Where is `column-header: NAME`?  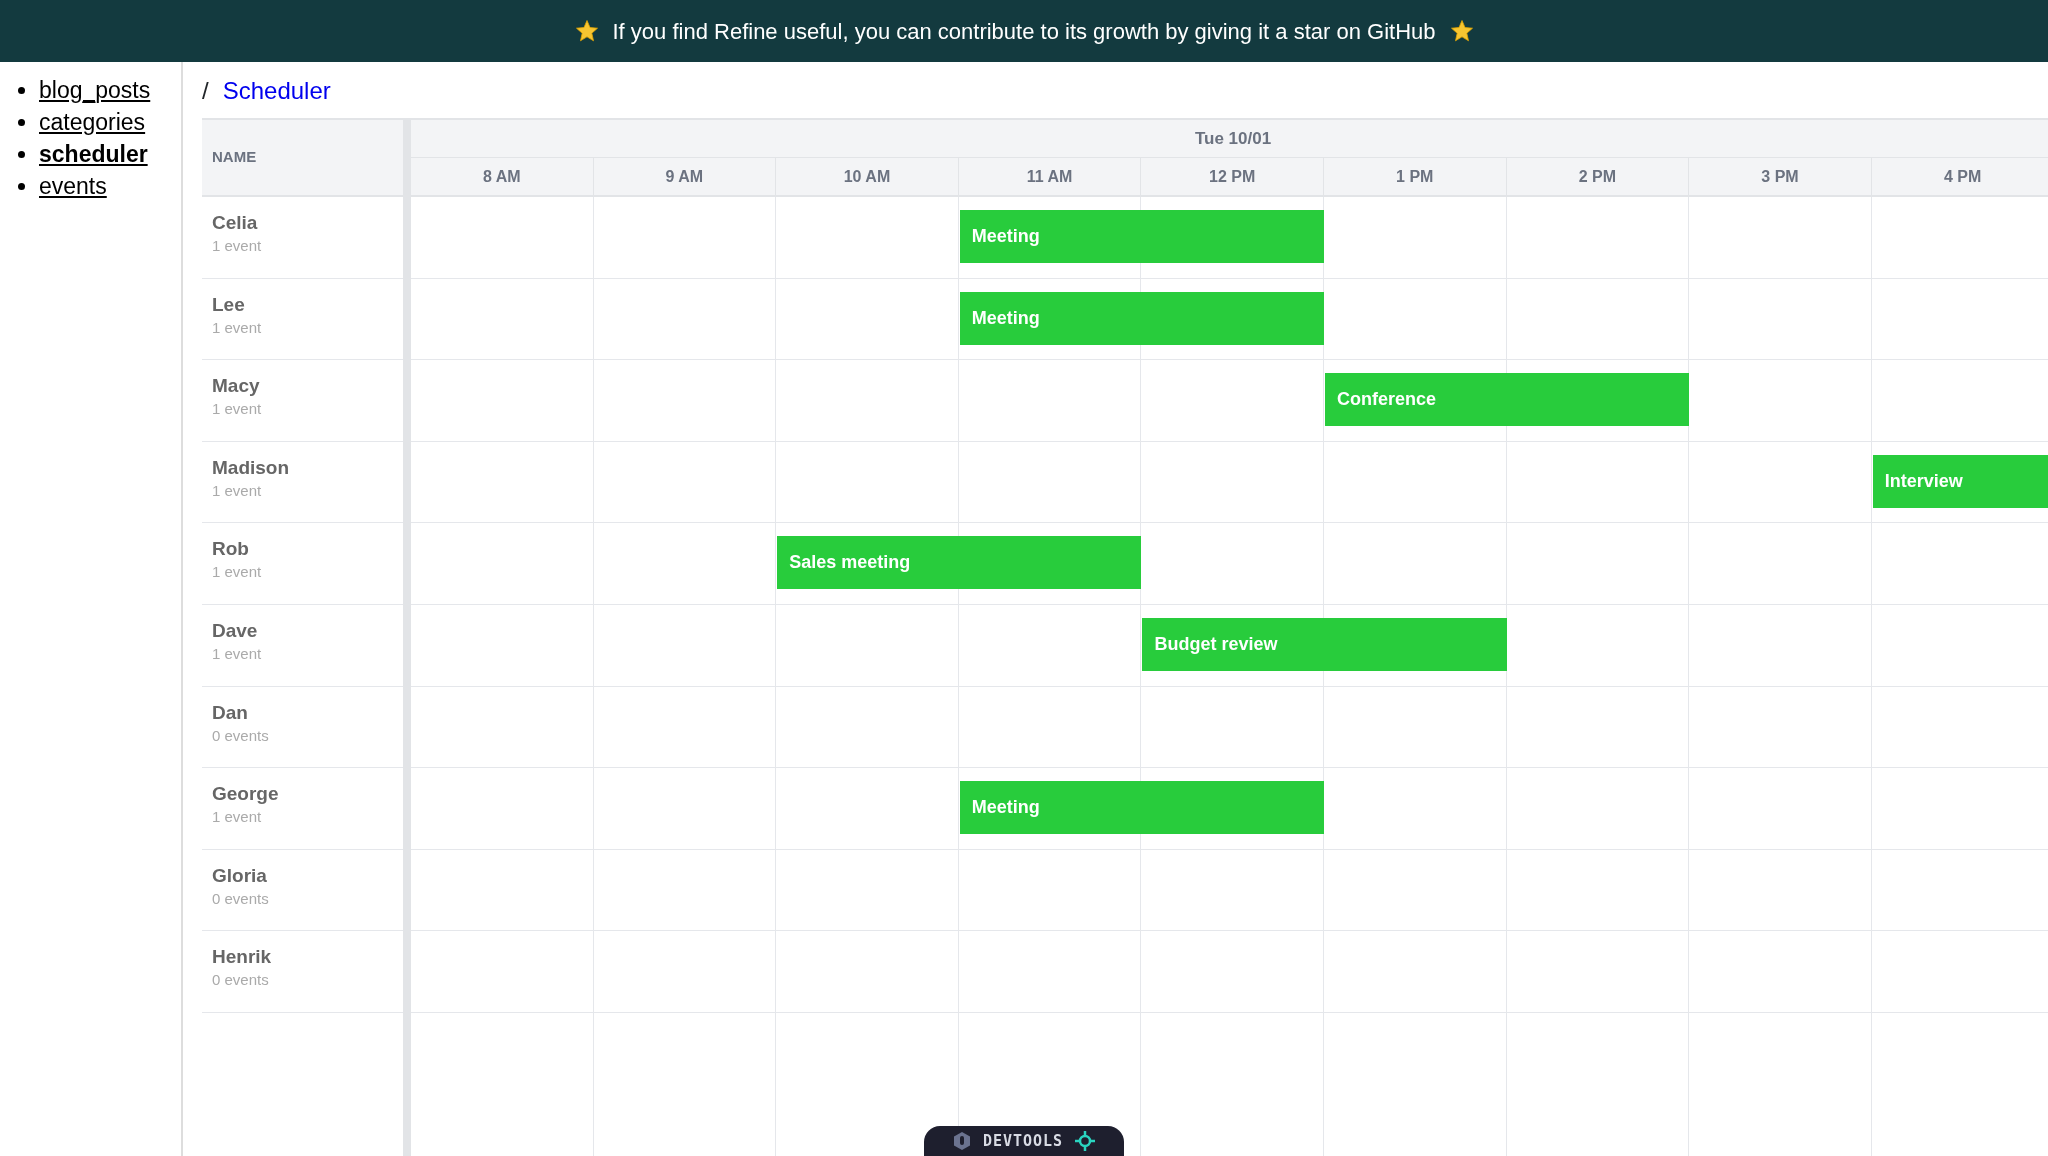
column-header: NAME is located at coordinates (302, 158).